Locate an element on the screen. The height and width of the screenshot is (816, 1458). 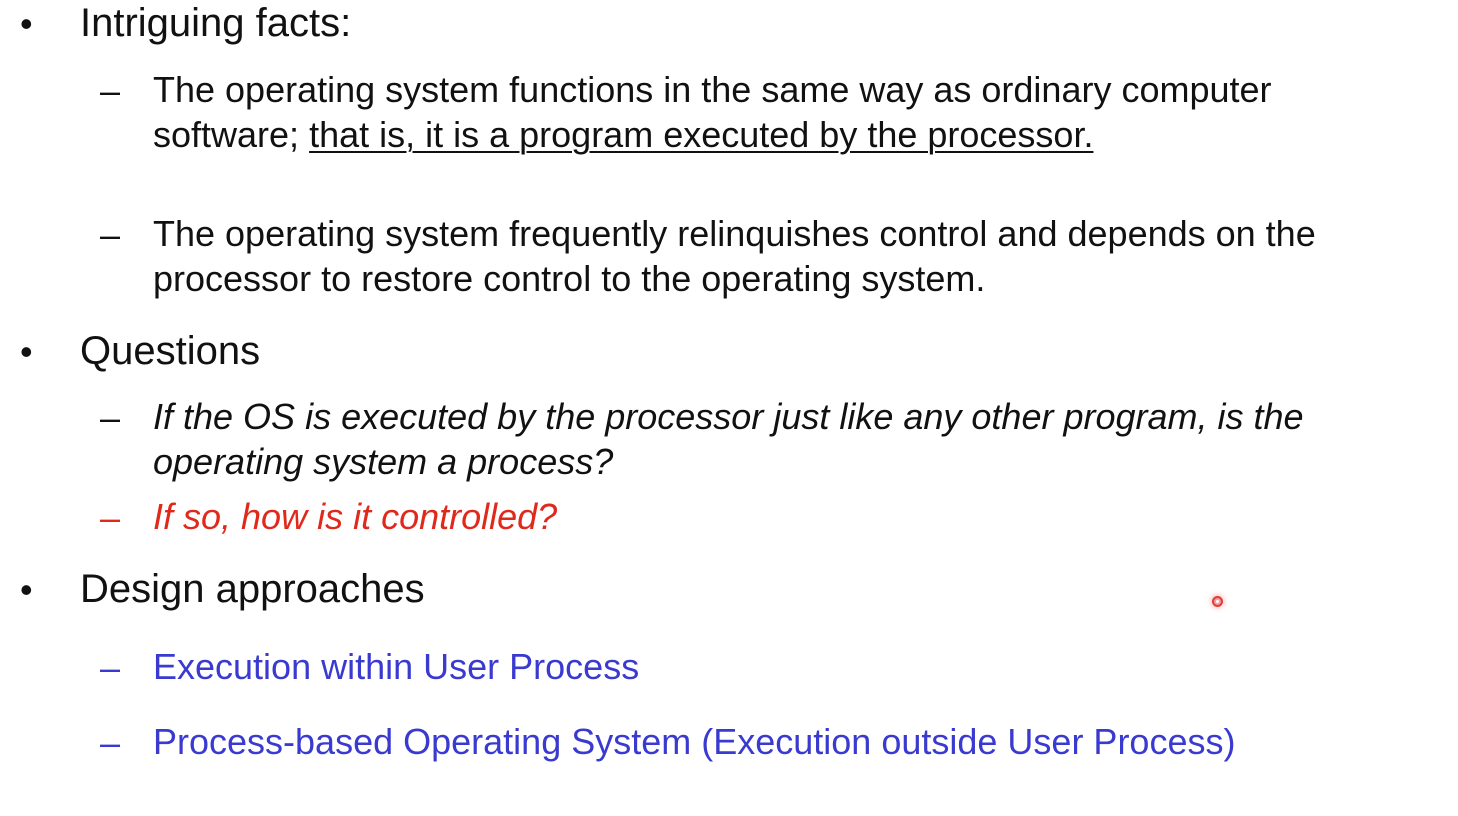
approach-item-1: Execution within User Process is located at coordinates (396, 666).